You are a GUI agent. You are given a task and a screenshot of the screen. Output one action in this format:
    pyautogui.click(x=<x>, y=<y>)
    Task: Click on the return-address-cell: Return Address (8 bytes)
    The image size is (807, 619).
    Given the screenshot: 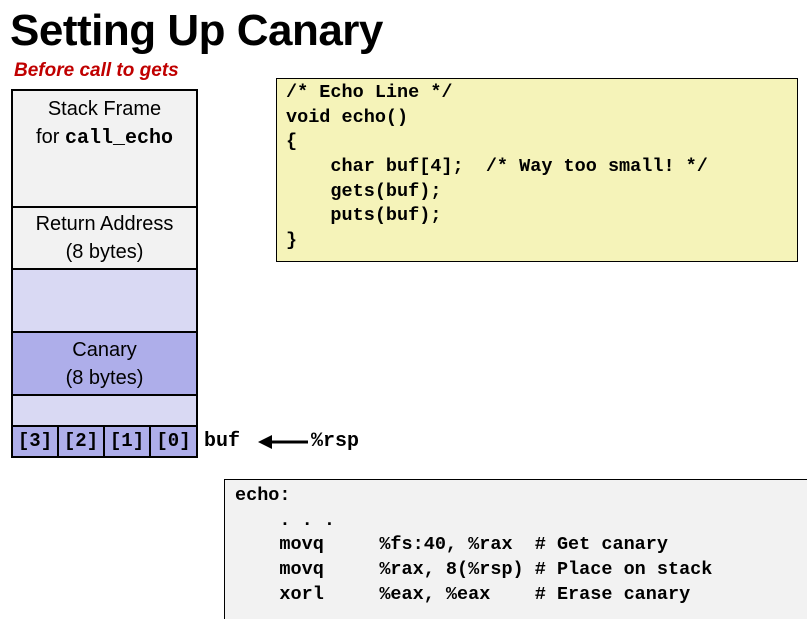 What is the action you would take?
    pyautogui.click(x=104, y=238)
    